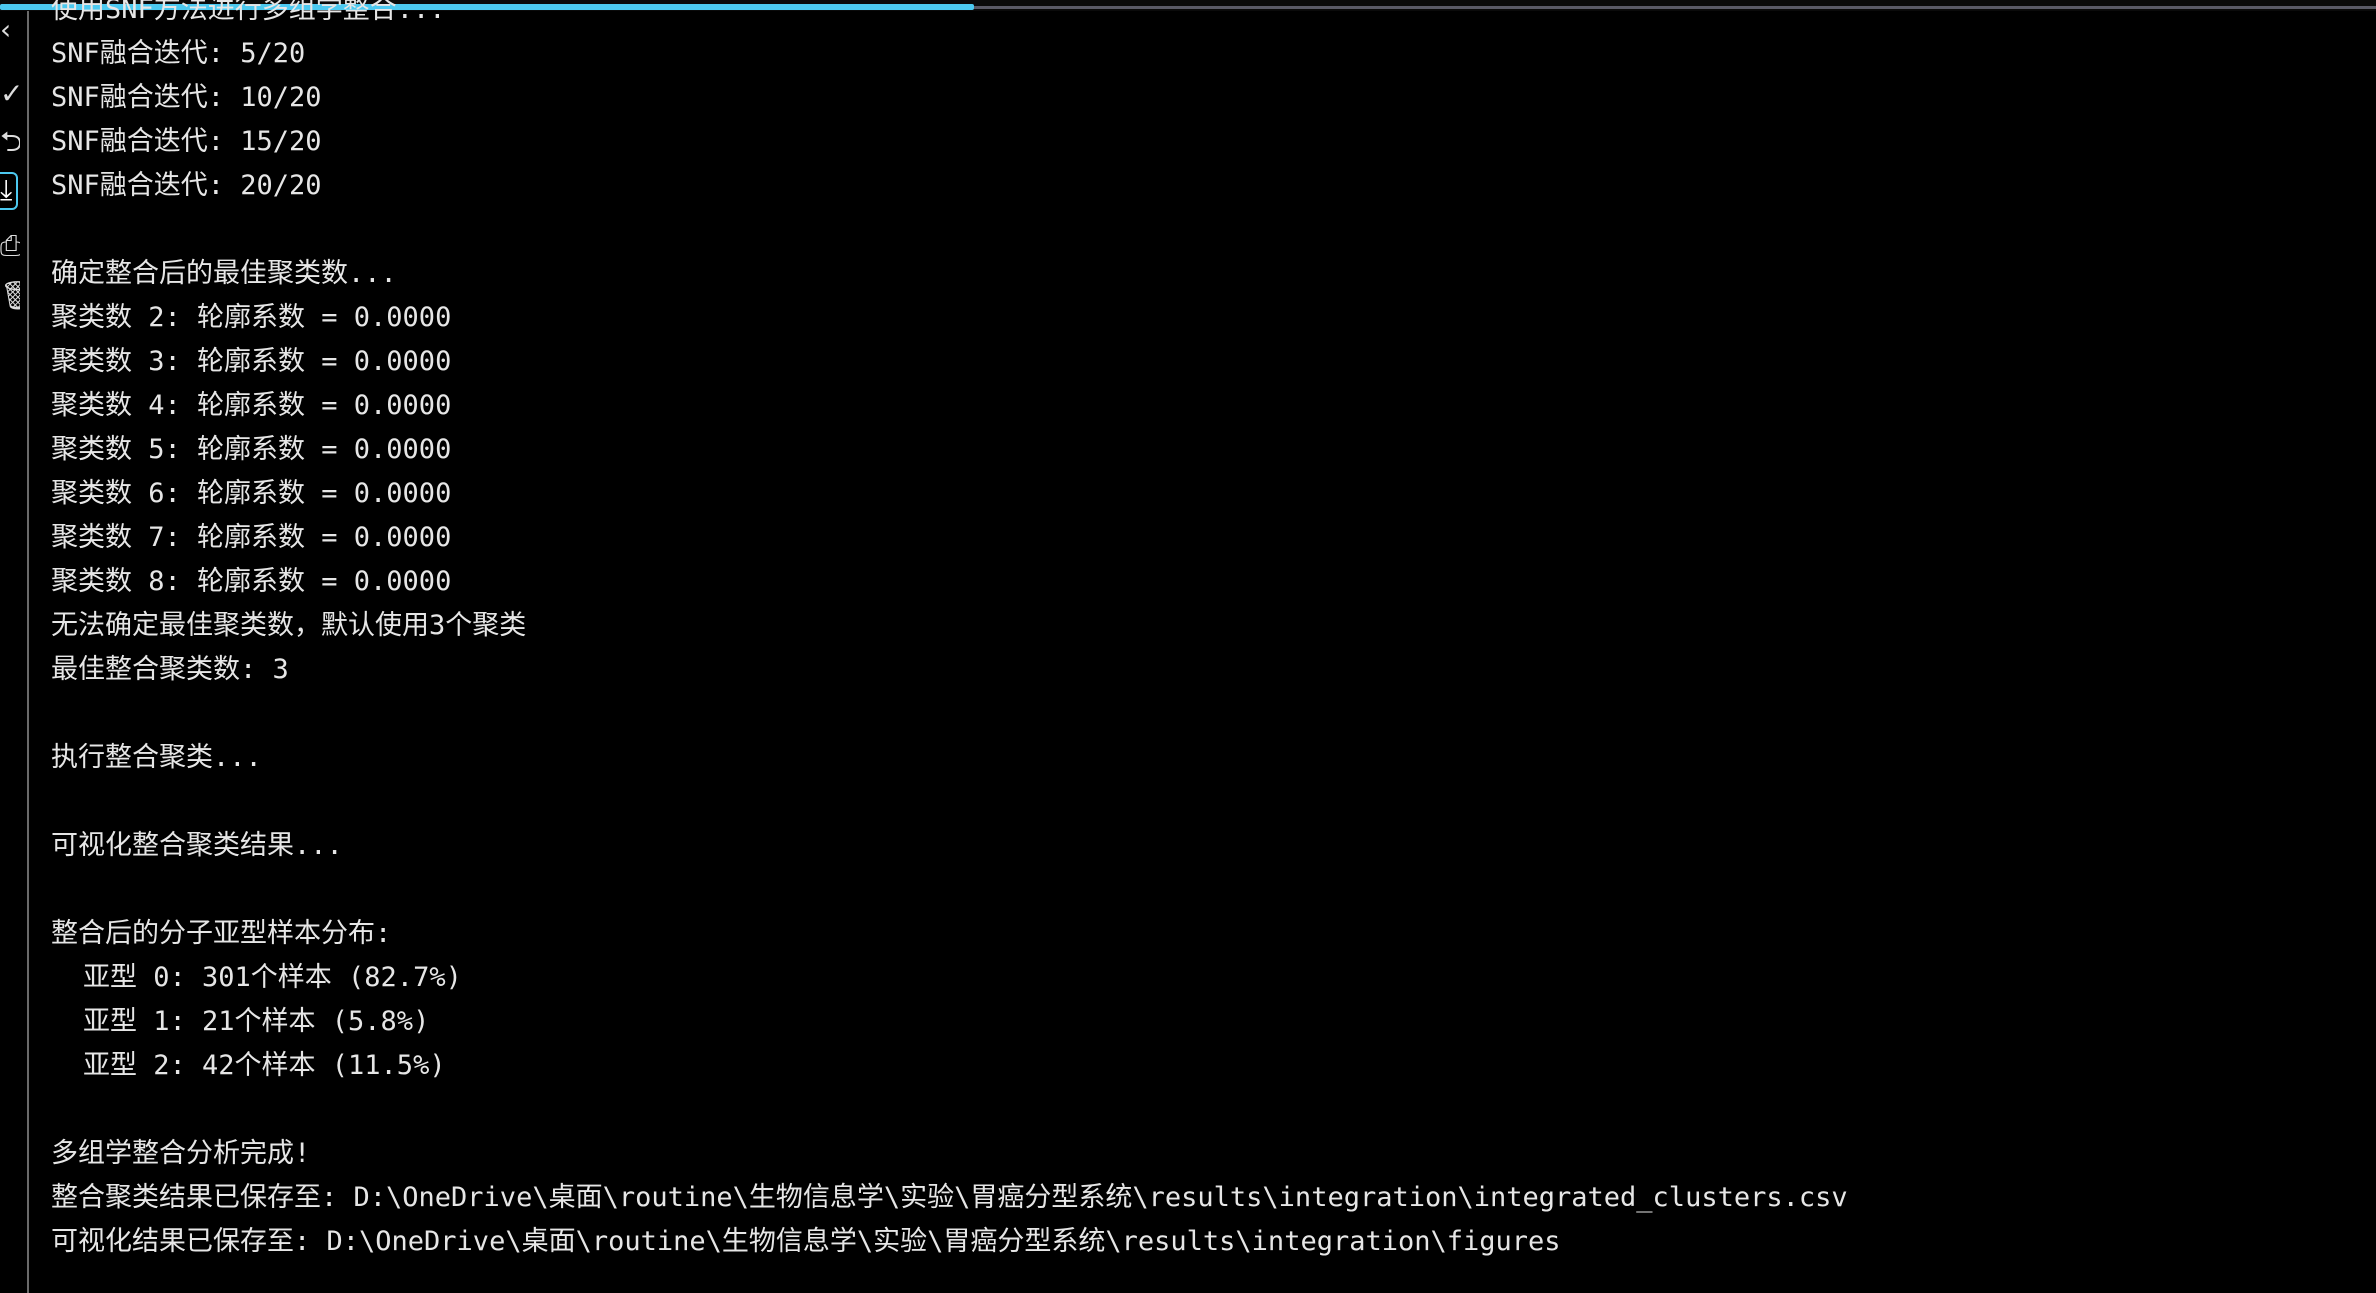 The height and width of the screenshot is (1293, 2376). Describe the element at coordinates (251, 493) in the screenshot. I see `console-line: 聚类数 6: 轮廓系数 = 0.0000` at that location.